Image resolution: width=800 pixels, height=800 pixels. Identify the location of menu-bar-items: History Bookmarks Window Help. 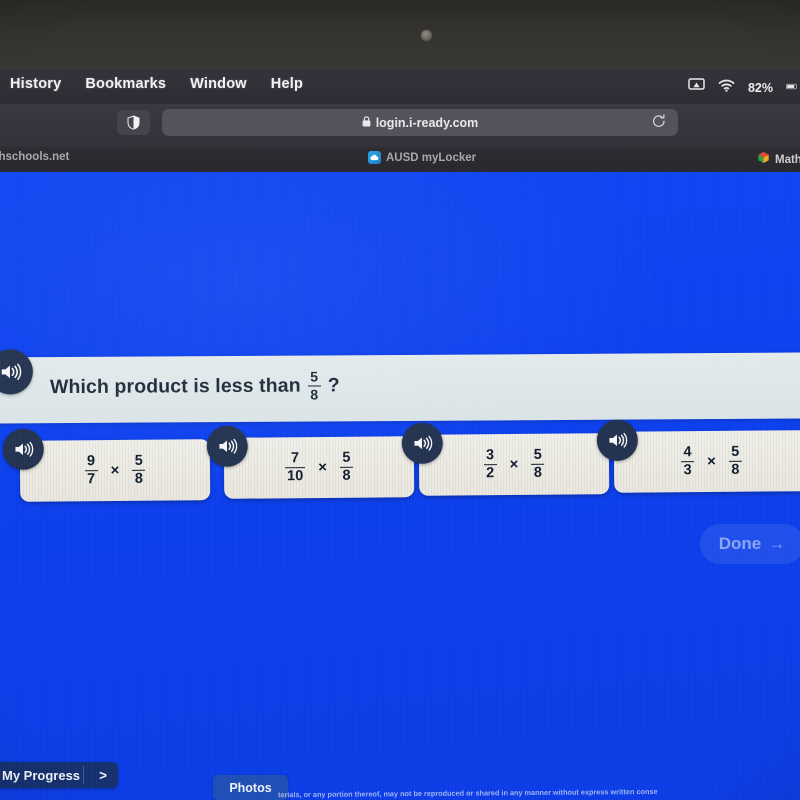
(156, 84).